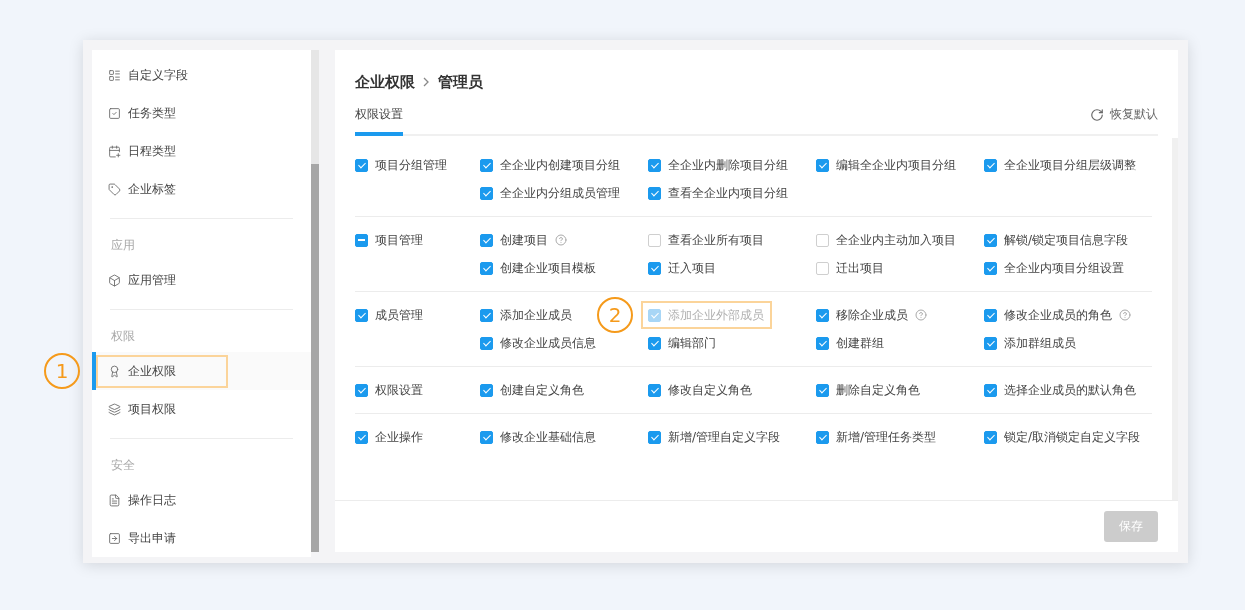 The height and width of the screenshot is (610, 1245). What do you see at coordinates (524, 240) in the screenshot?
I see `permission-label: 创建项目` at bounding box center [524, 240].